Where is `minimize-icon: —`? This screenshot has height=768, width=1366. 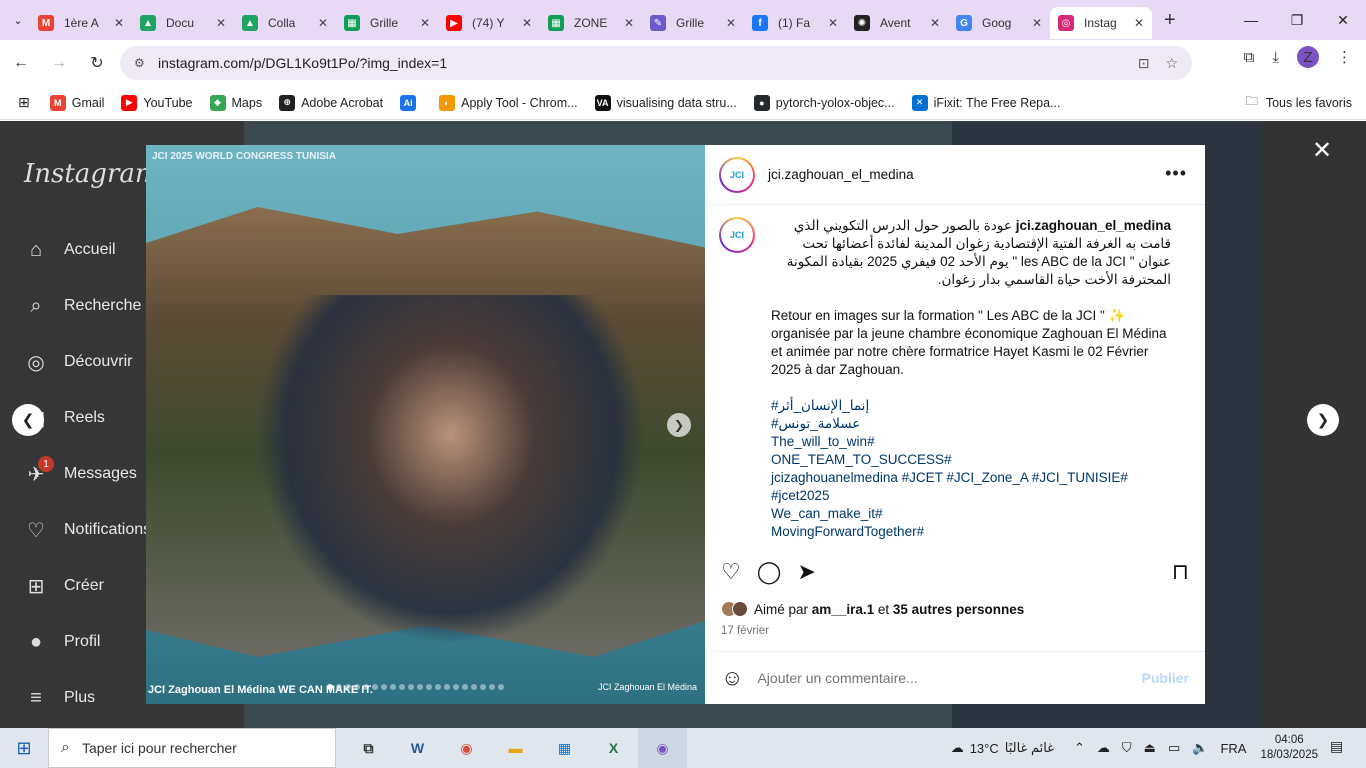
minimize-icon: — is located at coordinates (1251, 20).